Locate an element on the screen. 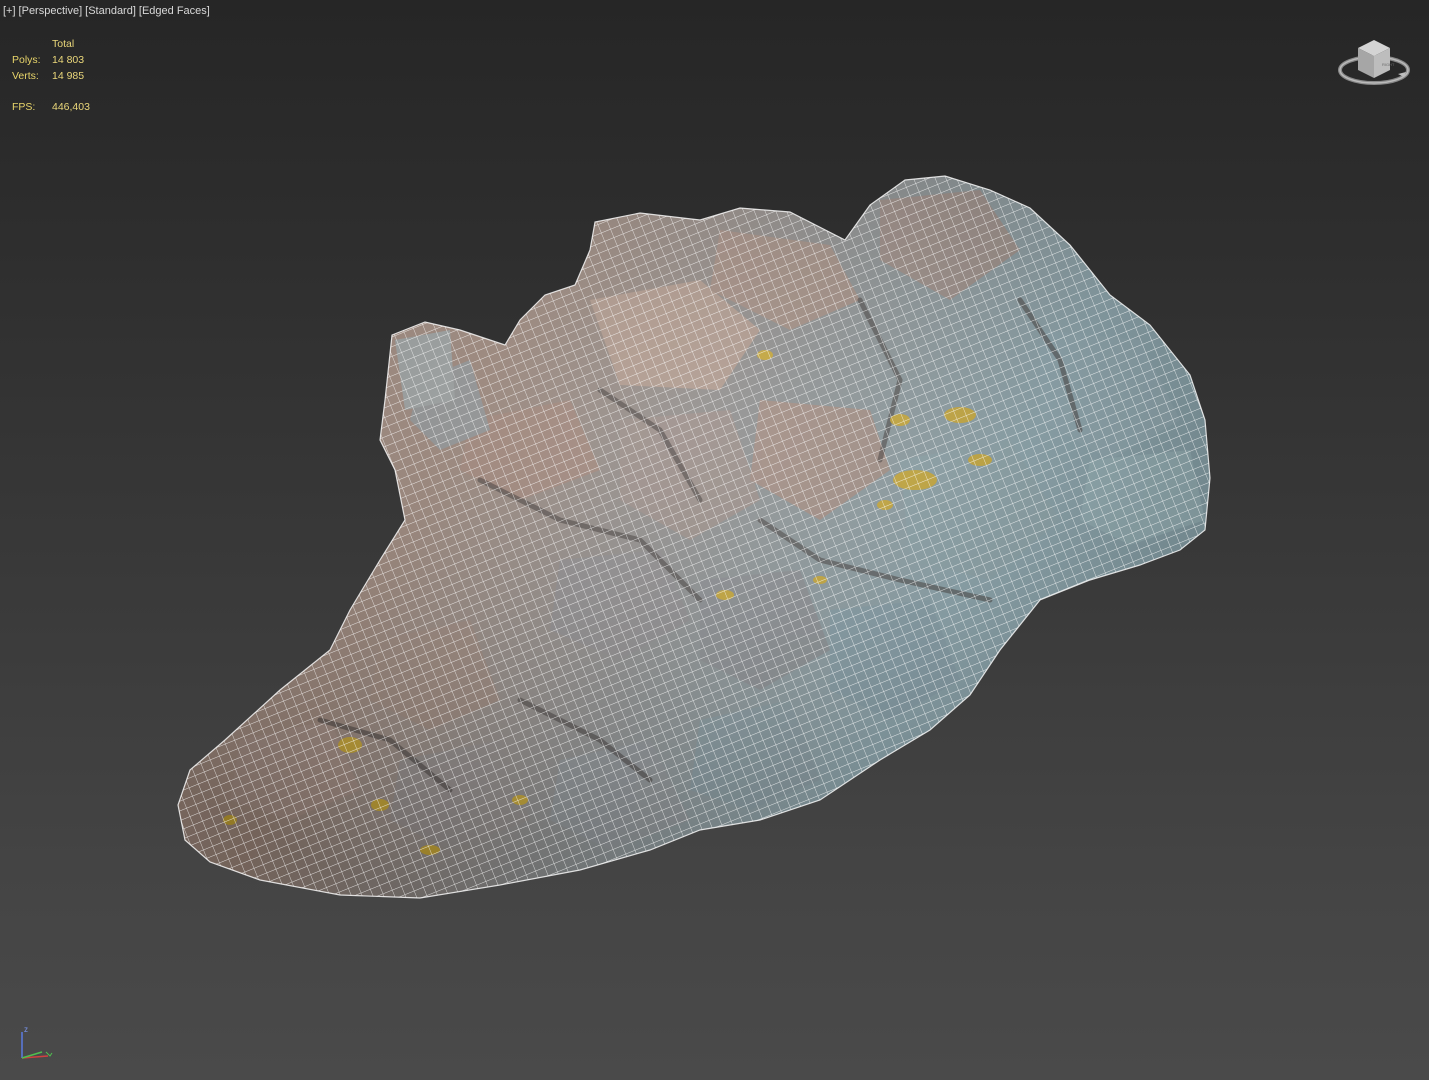 This screenshot has height=1080, width=1429. viewcube-face-label: RIGHT is located at coordinates (1388, 64).